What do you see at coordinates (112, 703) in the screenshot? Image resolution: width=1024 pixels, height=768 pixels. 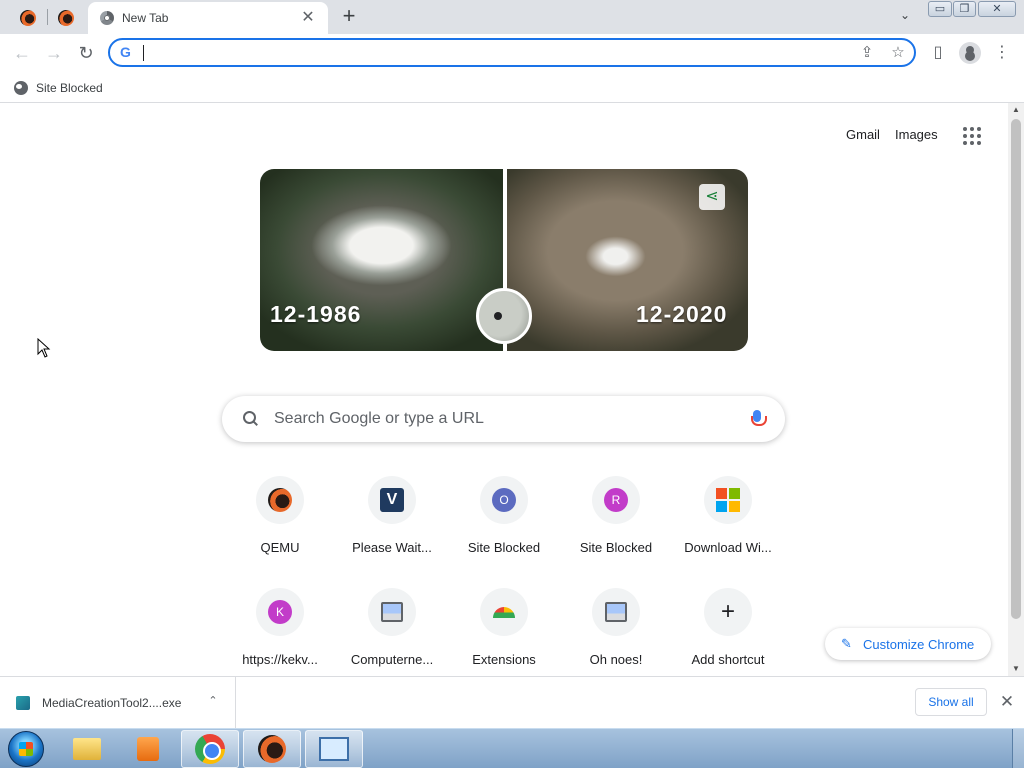 I see `download-filename: MediaCreationTool2....exe` at bounding box center [112, 703].